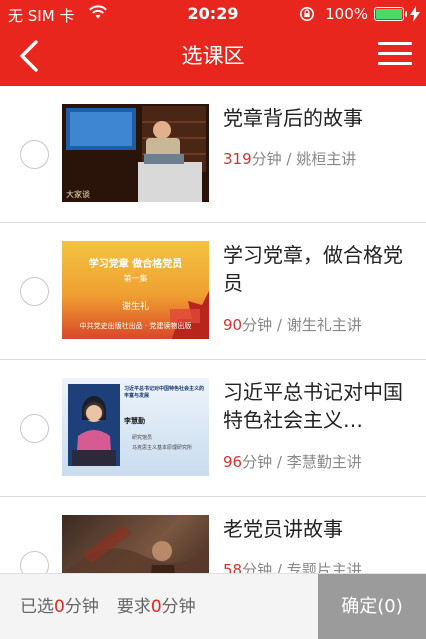  I want to click on selected-label: 已选, so click(37, 607).